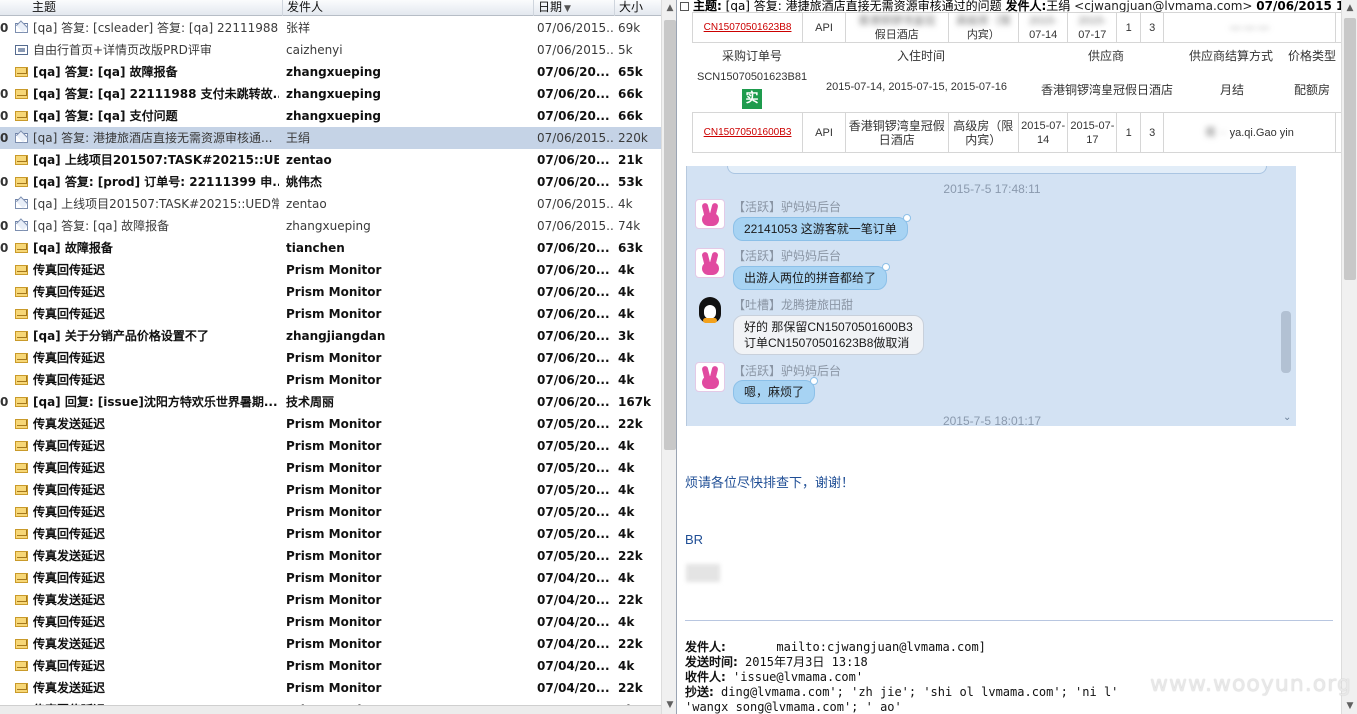  What do you see at coordinates (1287, 417) in the screenshot?
I see `chat-scroll-down-icon: ⌄` at bounding box center [1287, 417].